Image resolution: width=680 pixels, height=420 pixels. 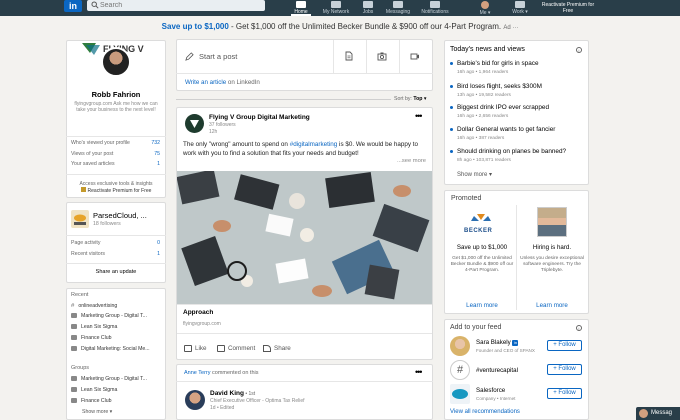 I want to click on nav-jobs: Jobs, so click(x=368, y=8).